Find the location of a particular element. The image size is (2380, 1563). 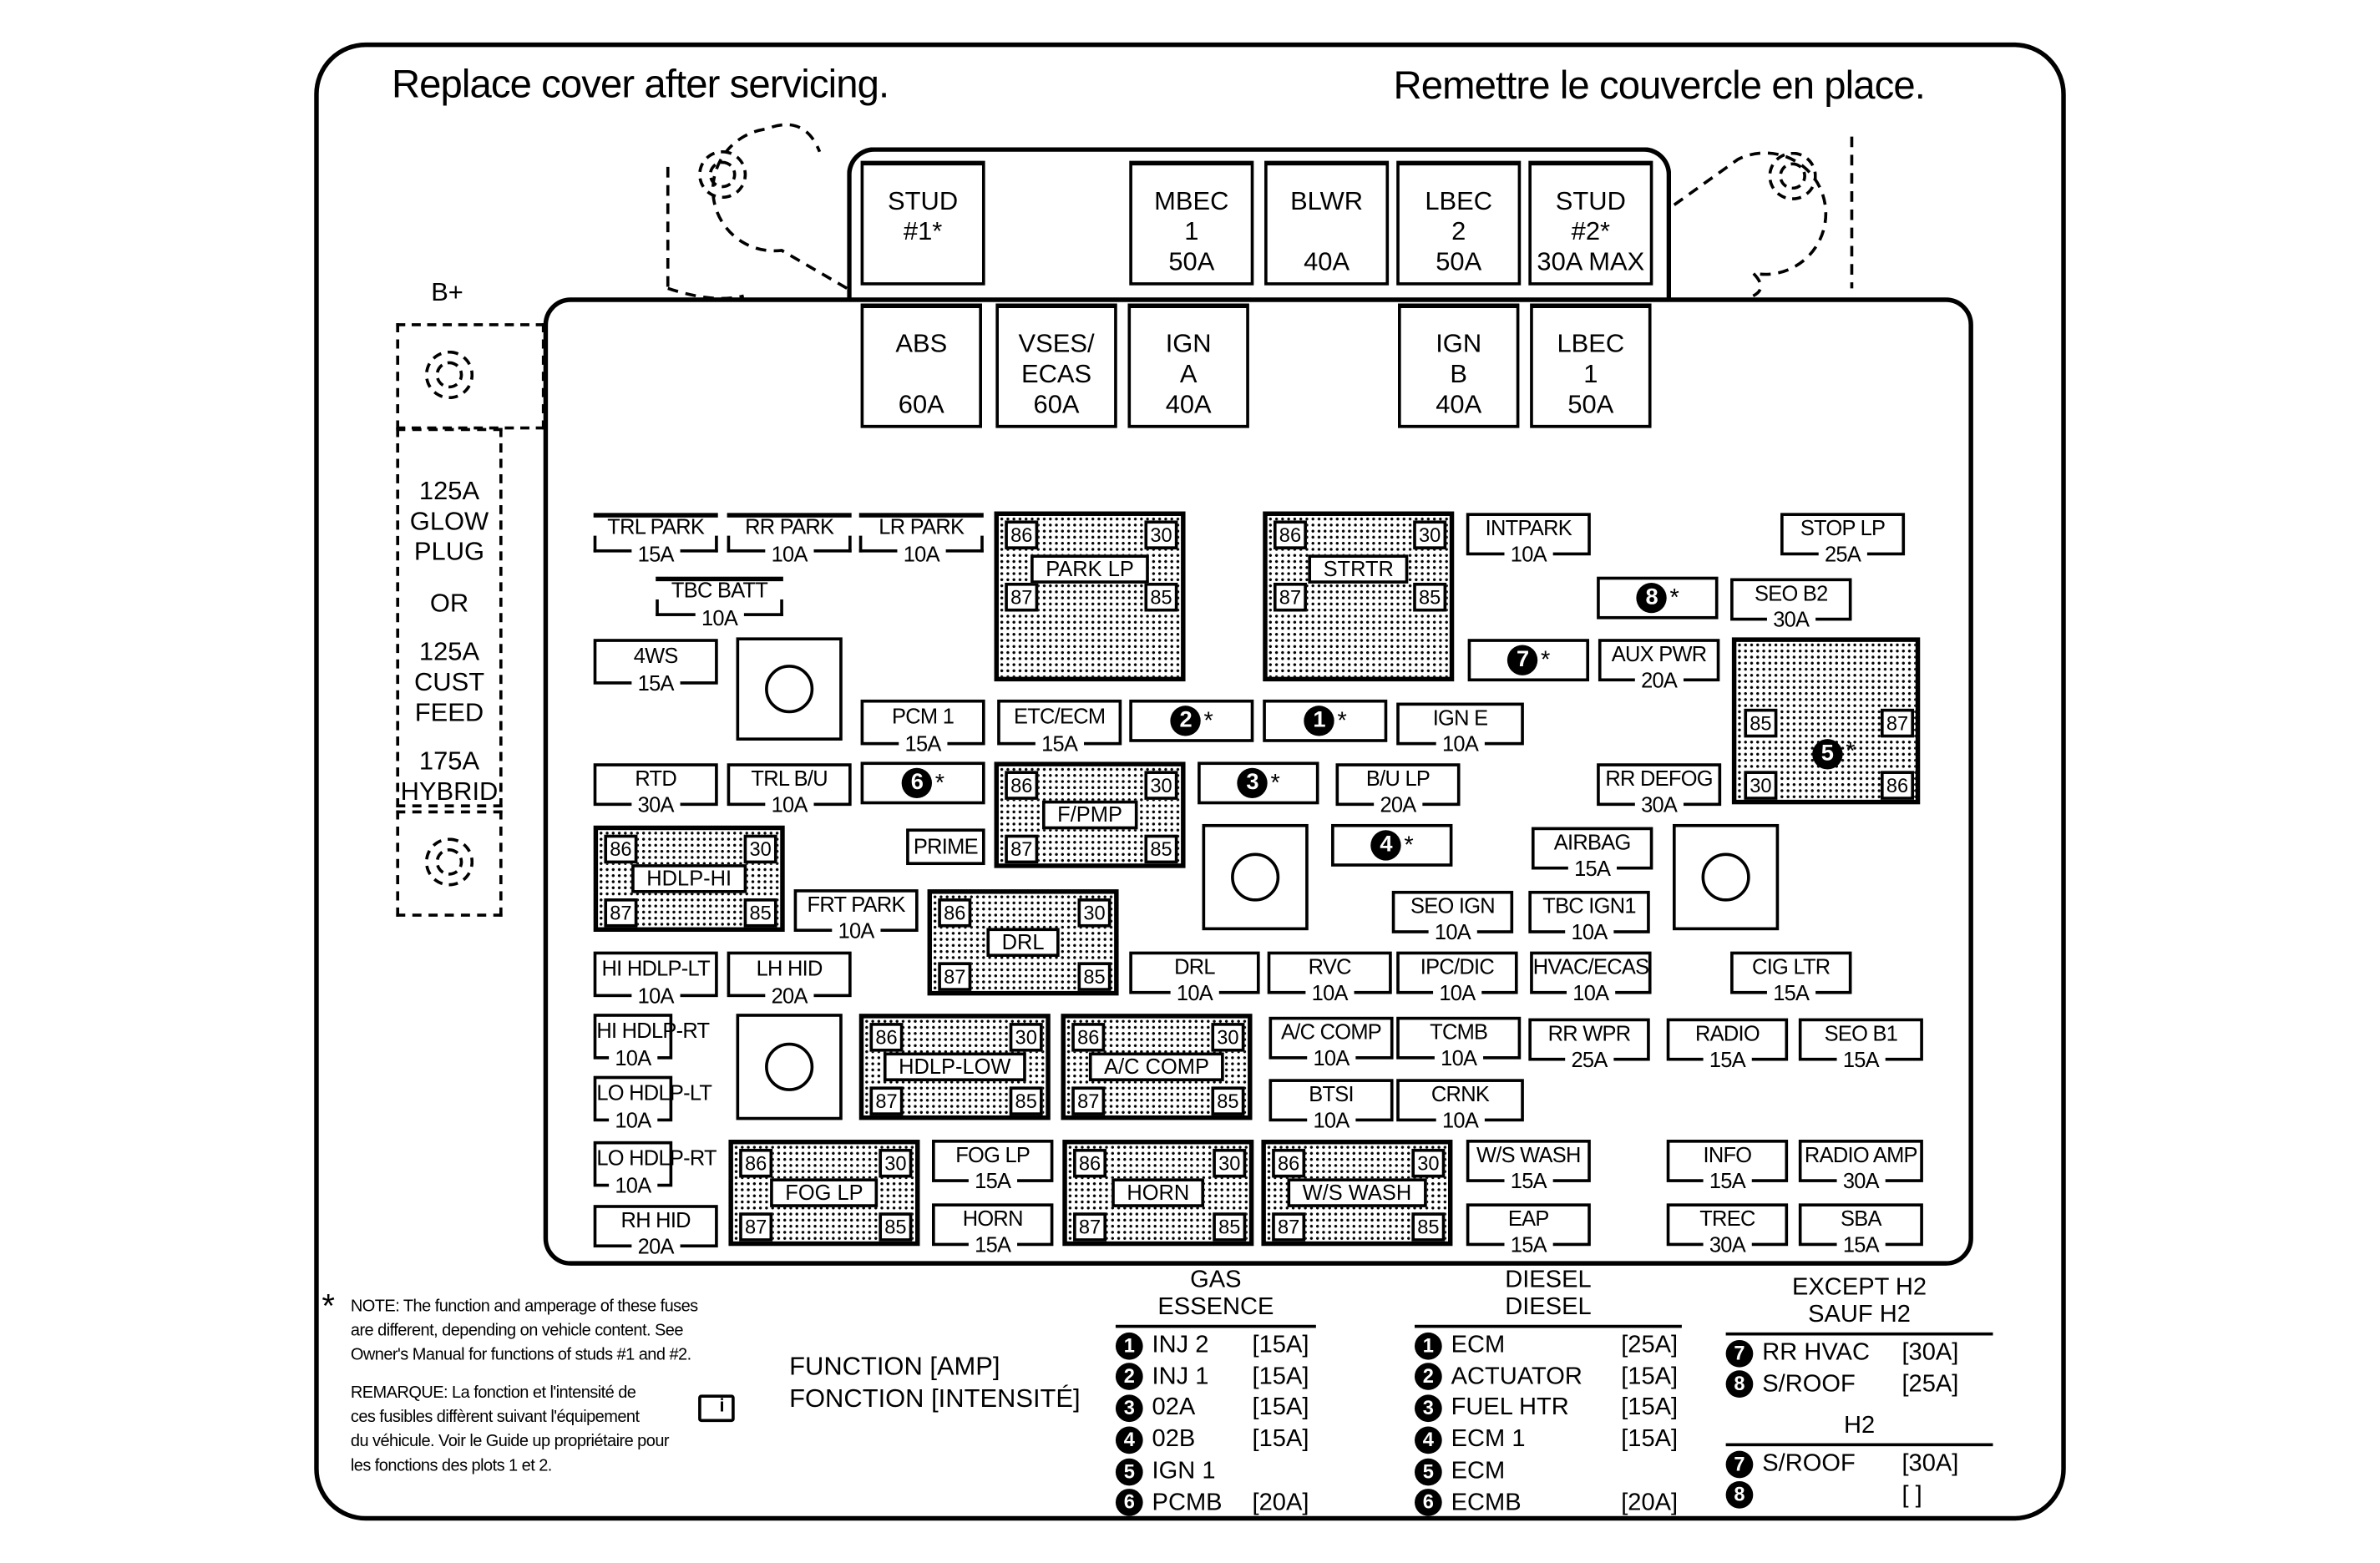

fuse-label: #2* is located at coordinates (1591, 231).